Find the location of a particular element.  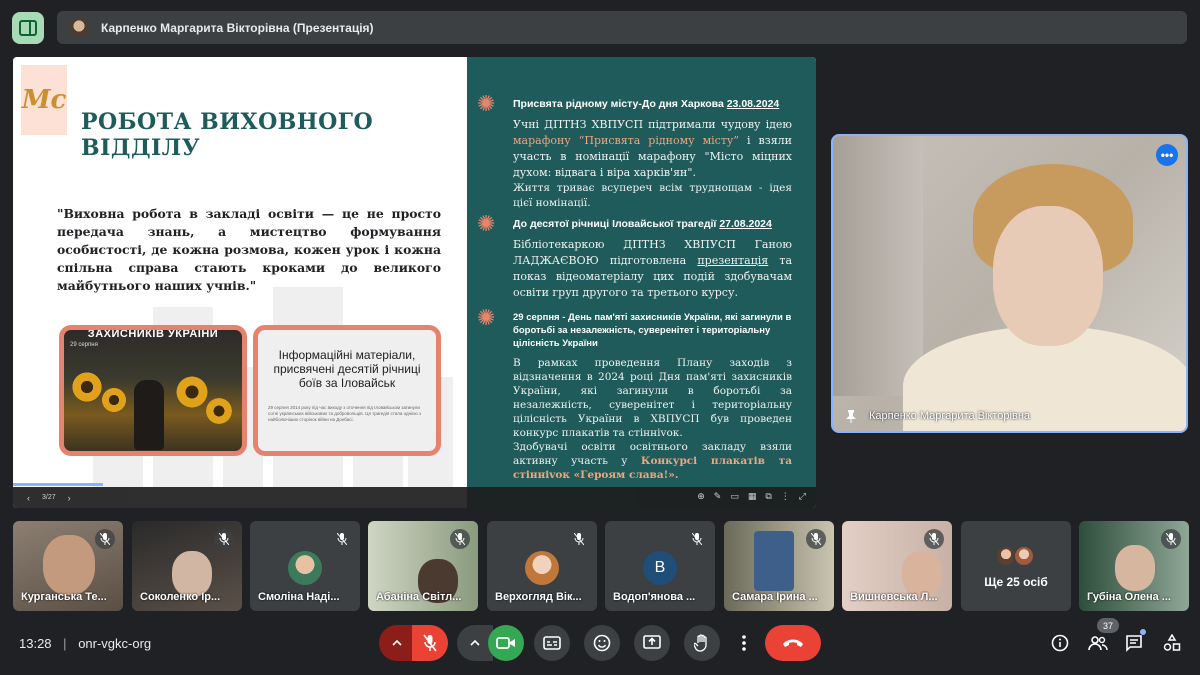

camera-toggle-button is located at coordinates (506, 643).